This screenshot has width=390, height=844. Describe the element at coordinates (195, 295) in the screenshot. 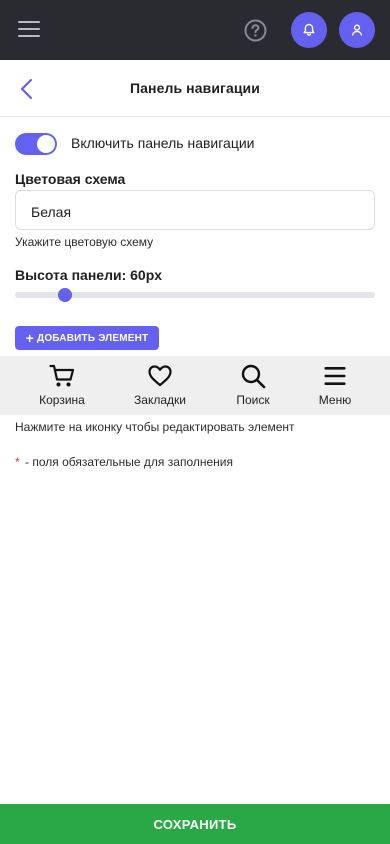

I see `panel-height-slider` at that location.